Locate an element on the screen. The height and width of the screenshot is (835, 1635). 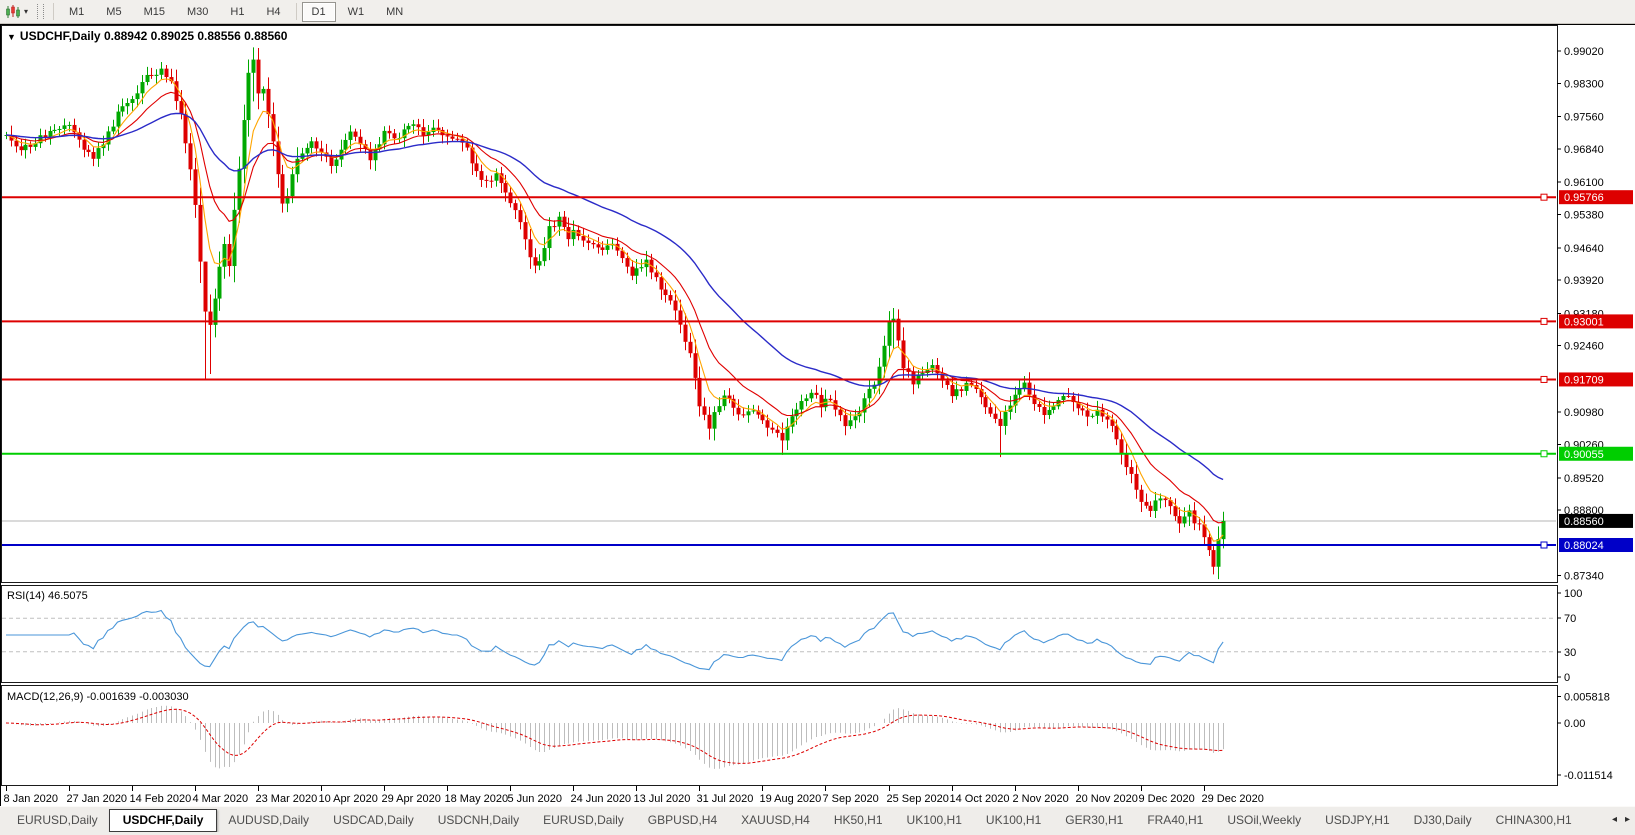
rsi-axis-label: 30 is located at coordinates (1570, 653).